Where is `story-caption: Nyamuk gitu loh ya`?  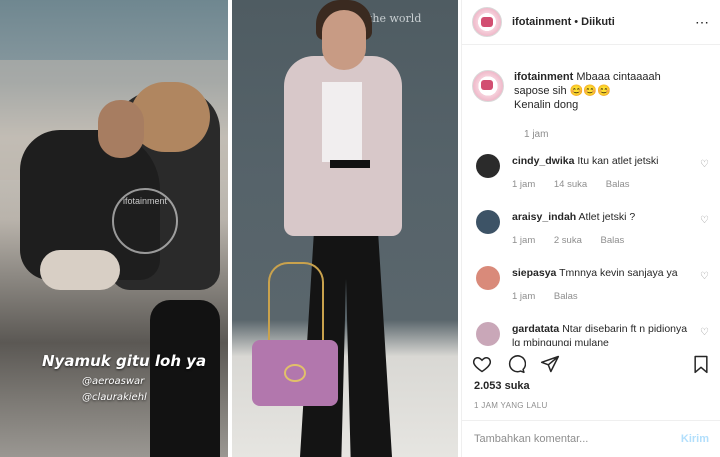
story-caption: Nyamuk gitu loh ya is located at coordinates (124, 361).